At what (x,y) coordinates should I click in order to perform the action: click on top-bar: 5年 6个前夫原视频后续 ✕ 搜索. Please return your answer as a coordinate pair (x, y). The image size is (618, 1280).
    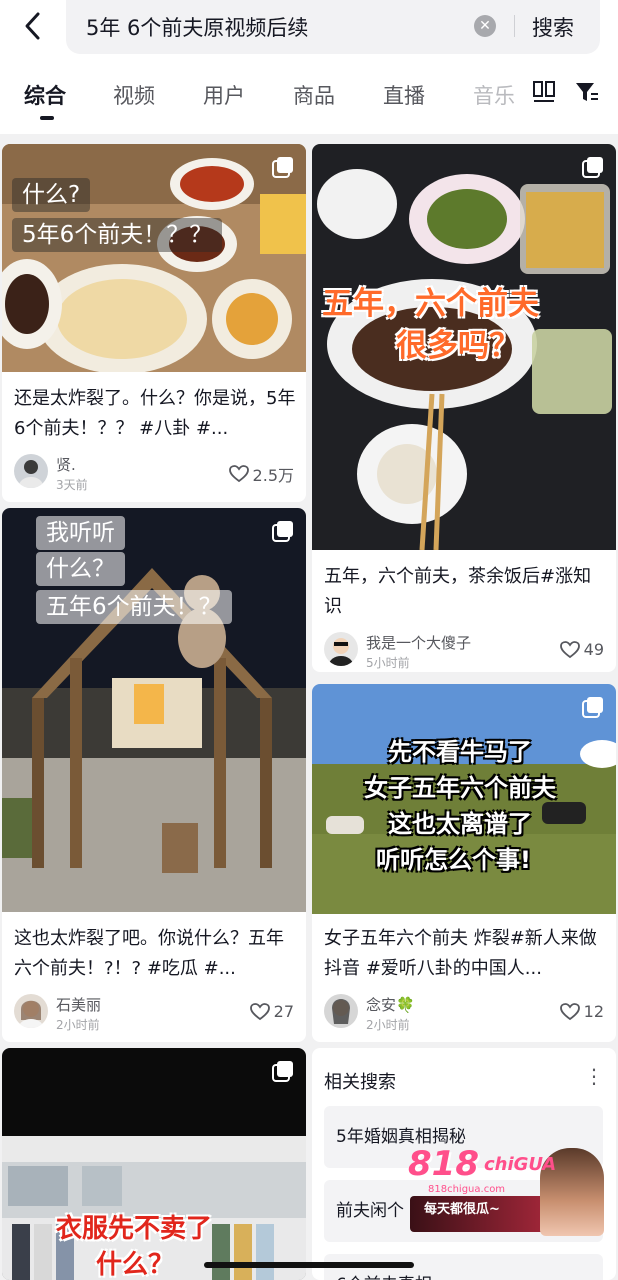
    Looking at the image, I should click on (309, 30).